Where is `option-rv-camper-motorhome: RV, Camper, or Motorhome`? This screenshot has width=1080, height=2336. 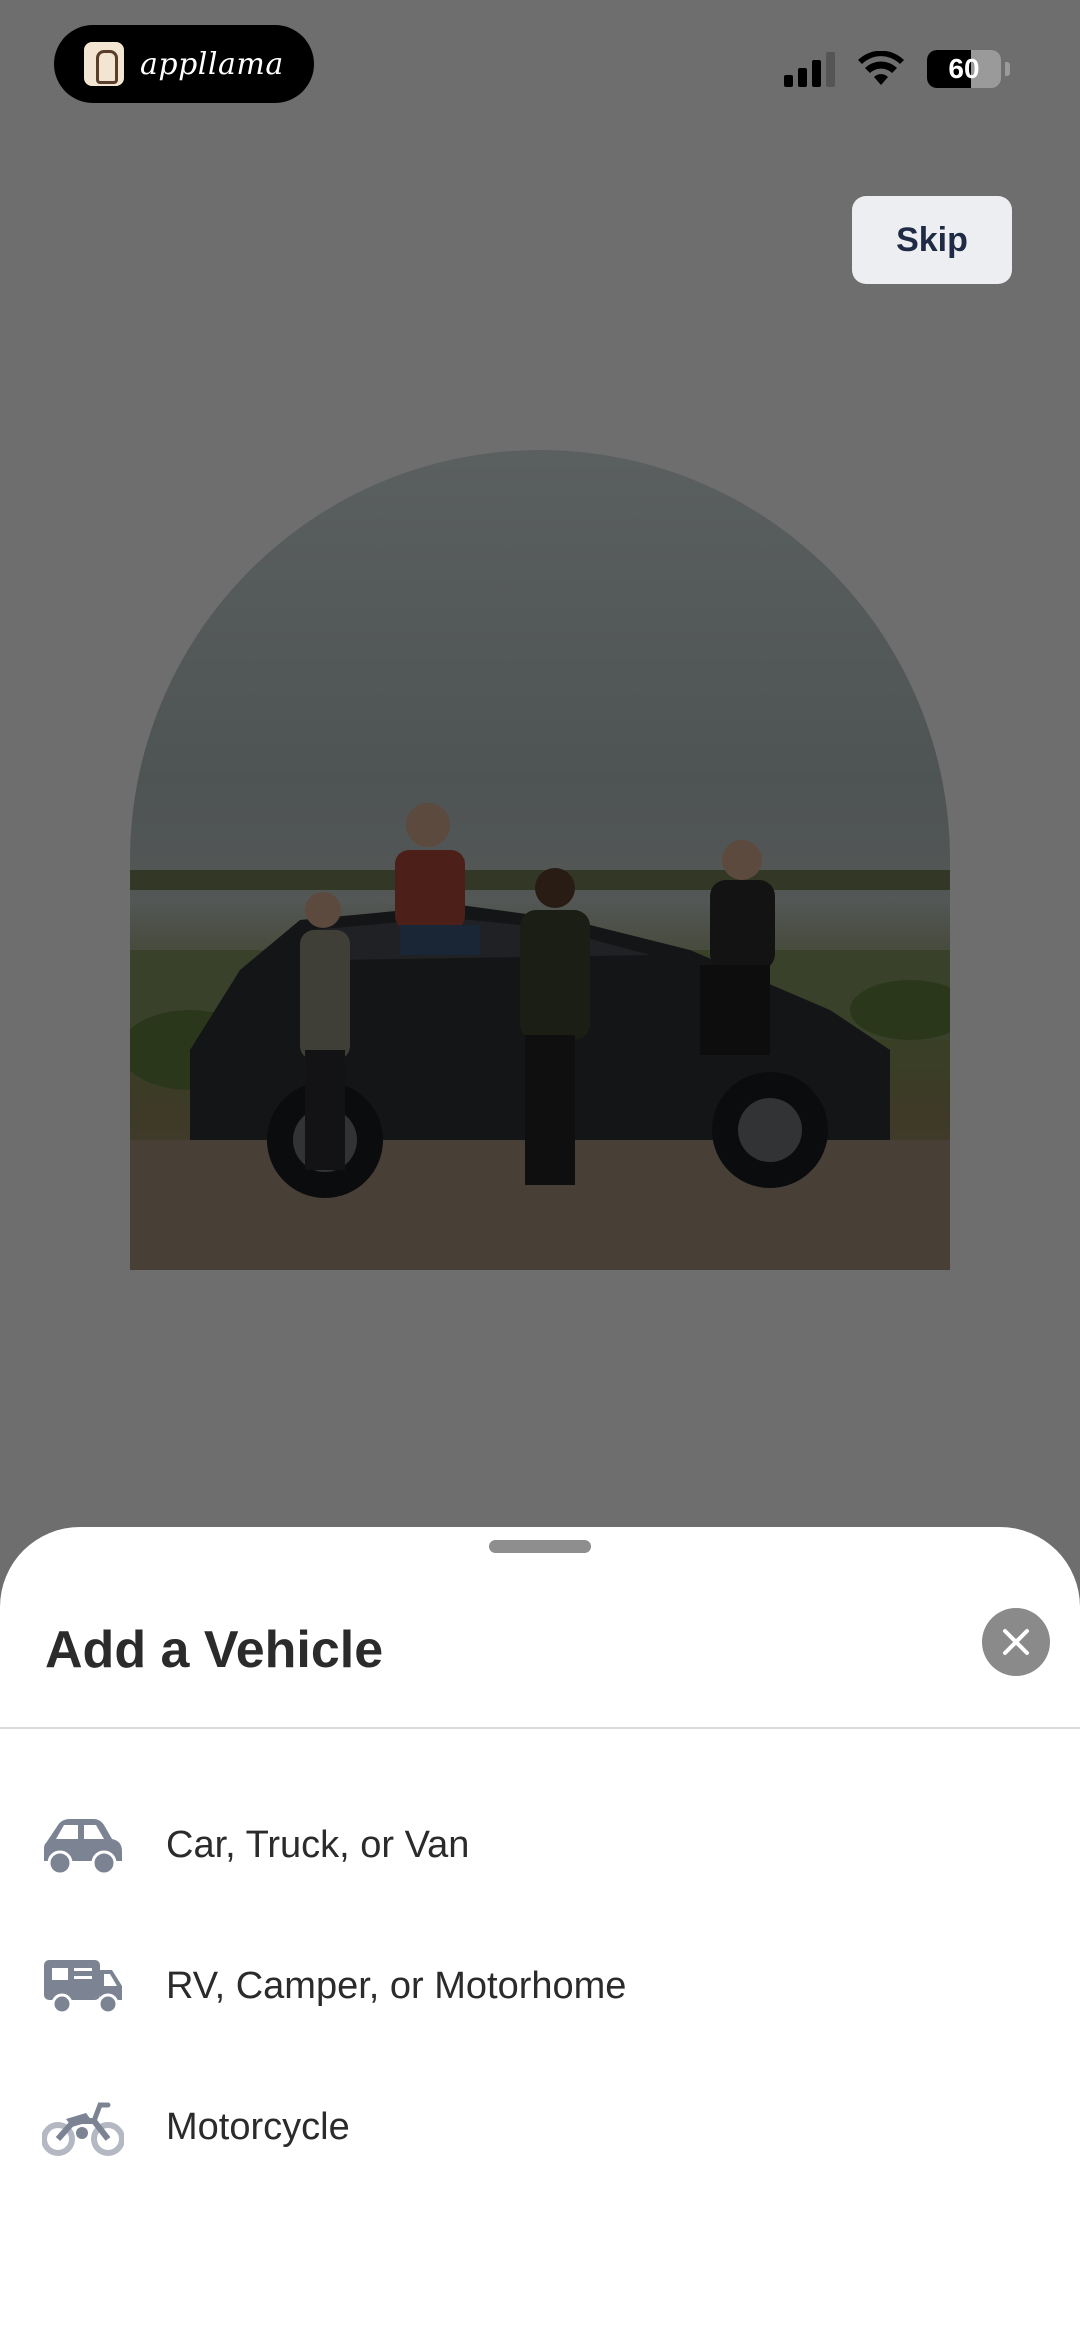 option-rv-camper-motorhome: RV, Camper, or Motorhome is located at coordinates (540, 1986).